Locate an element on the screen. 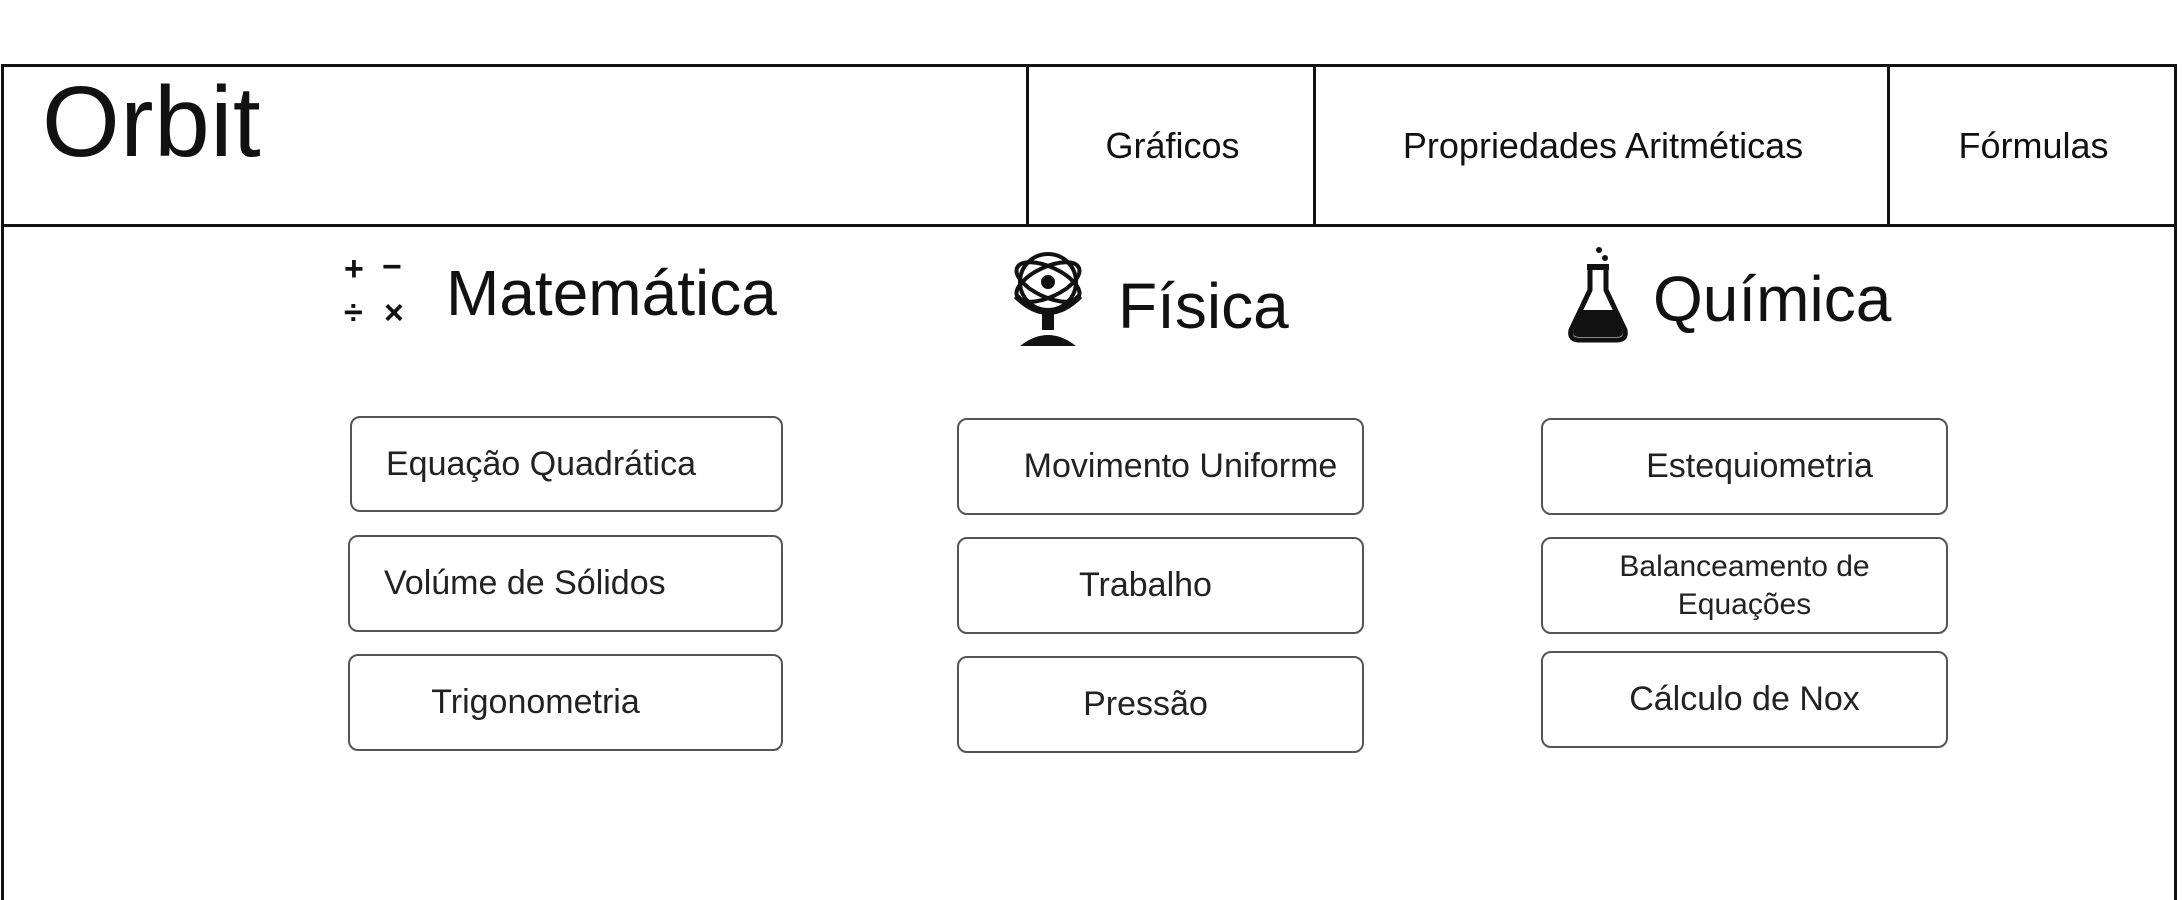  nav-formulas: Fórmulas is located at coordinates (2032, 145).